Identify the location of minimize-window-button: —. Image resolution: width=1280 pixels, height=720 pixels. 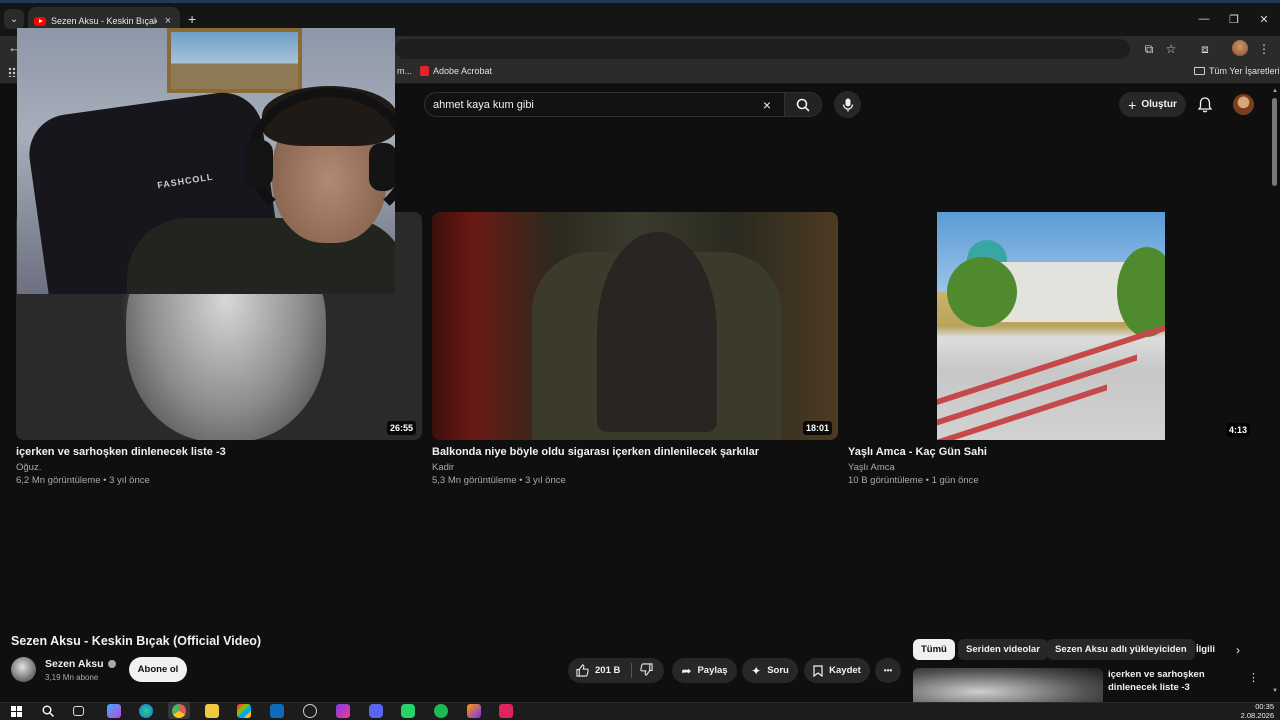
(1204, 19).